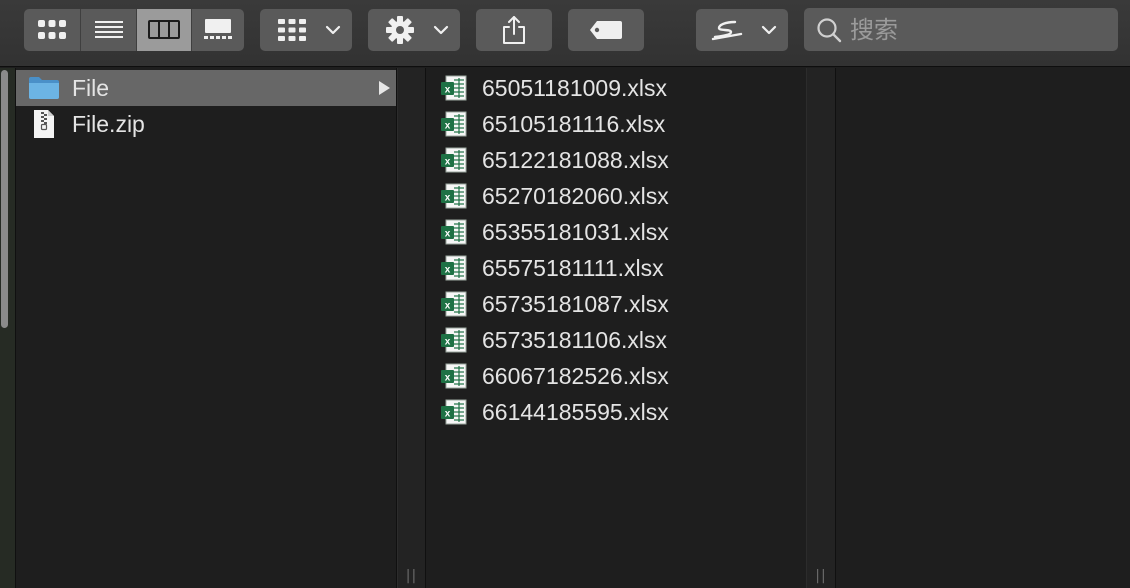 The image size is (1130, 588). I want to click on action-chevron-wrap, so click(441, 30).